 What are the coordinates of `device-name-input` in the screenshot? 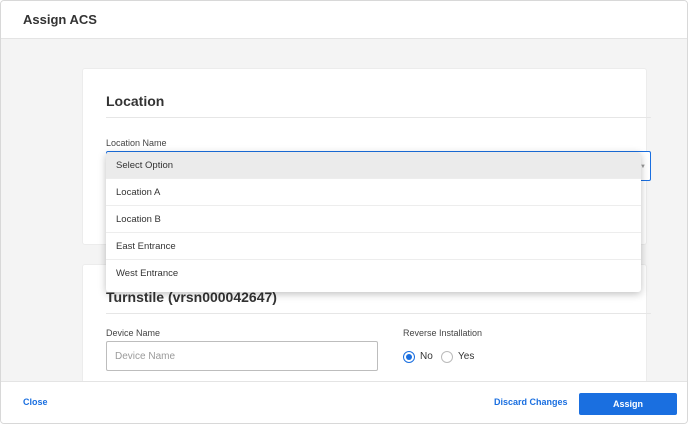 It's located at (242, 356).